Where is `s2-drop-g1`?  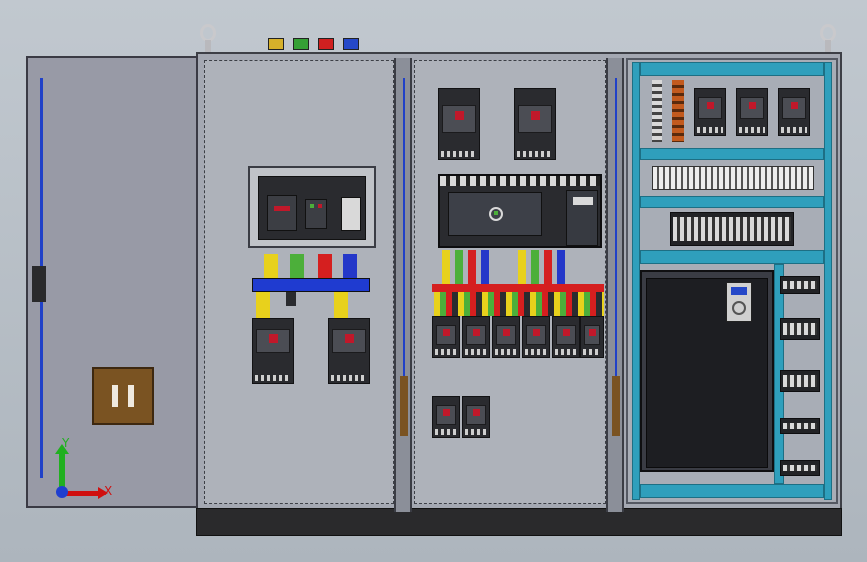
s2-drop-g1 is located at coordinates (459, 268).